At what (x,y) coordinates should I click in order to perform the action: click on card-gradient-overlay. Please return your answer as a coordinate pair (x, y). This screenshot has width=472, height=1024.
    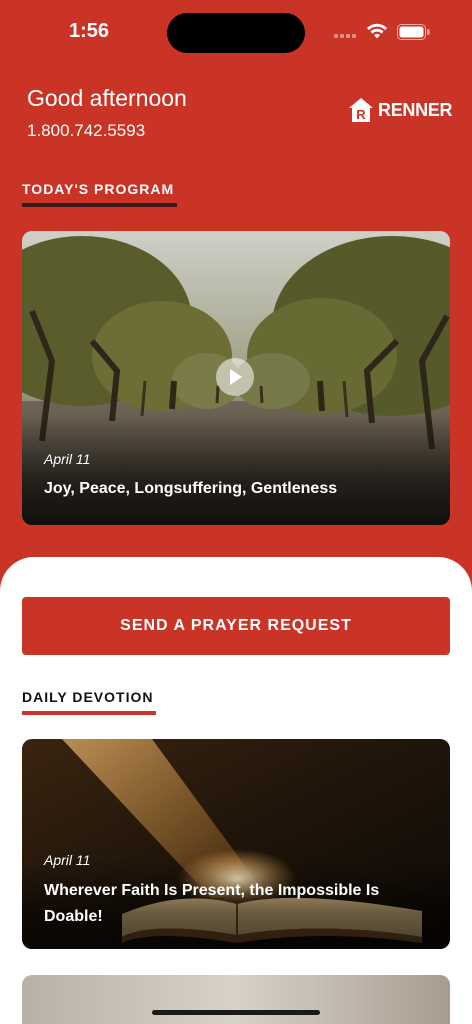
    Looking at the image, I should click on (236, 470).